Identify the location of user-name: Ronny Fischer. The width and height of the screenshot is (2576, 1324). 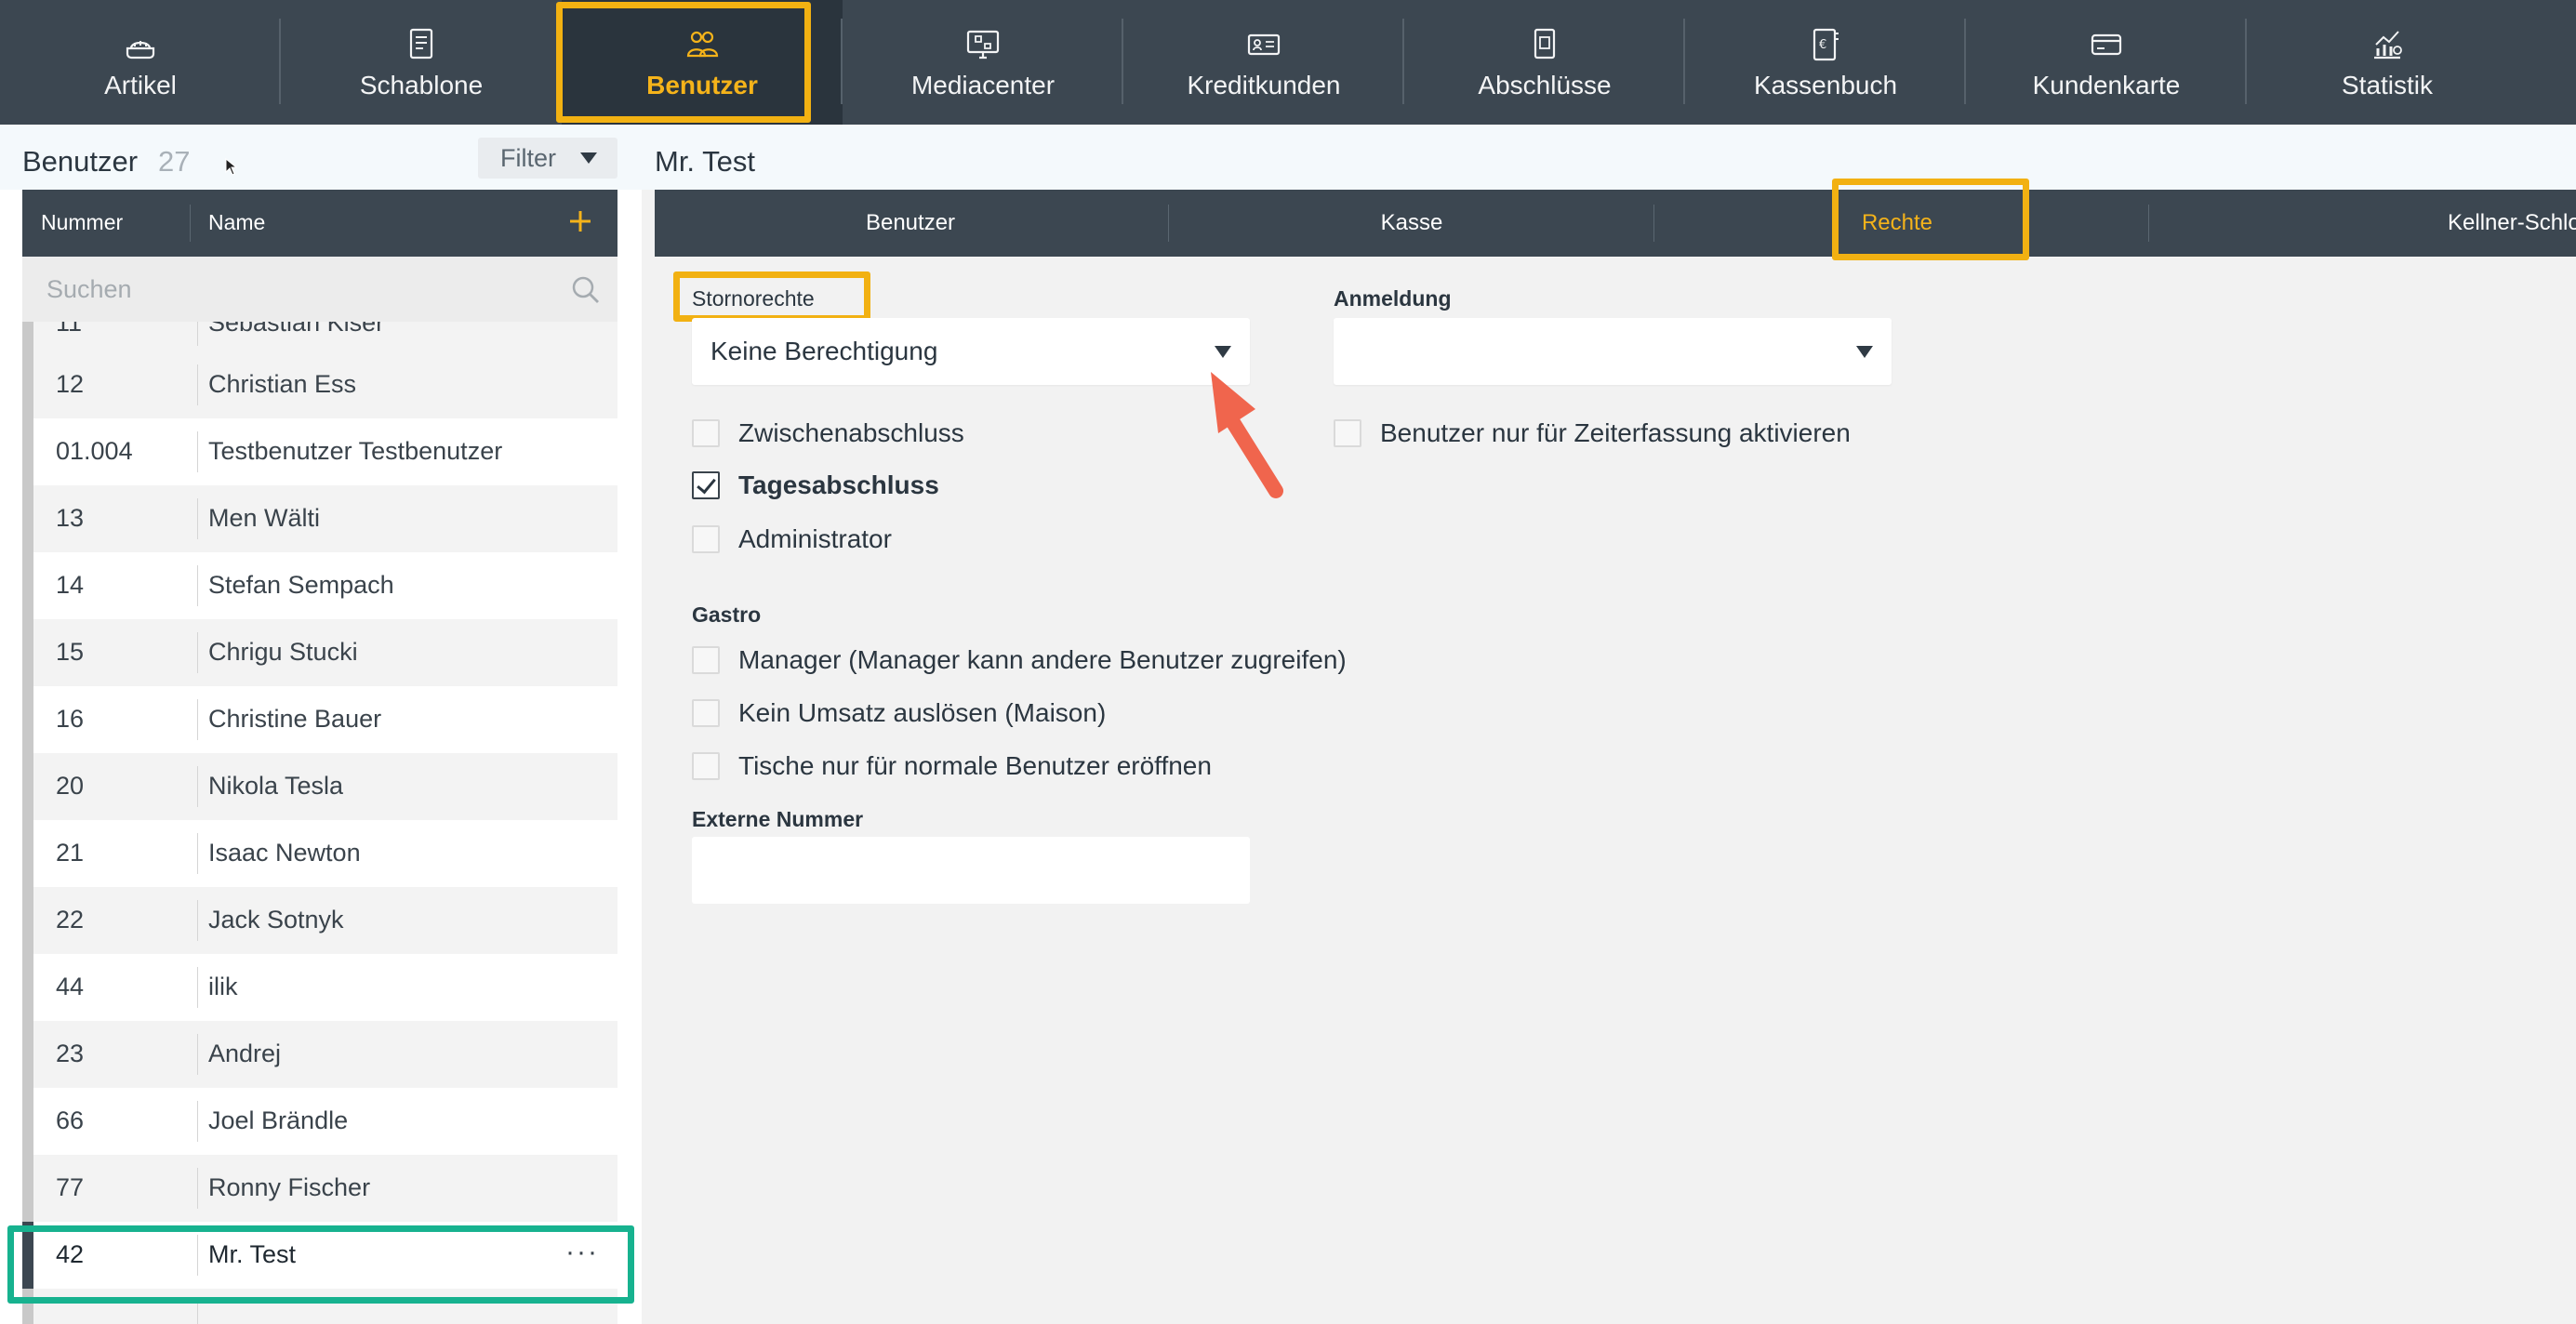
(289, 1187).